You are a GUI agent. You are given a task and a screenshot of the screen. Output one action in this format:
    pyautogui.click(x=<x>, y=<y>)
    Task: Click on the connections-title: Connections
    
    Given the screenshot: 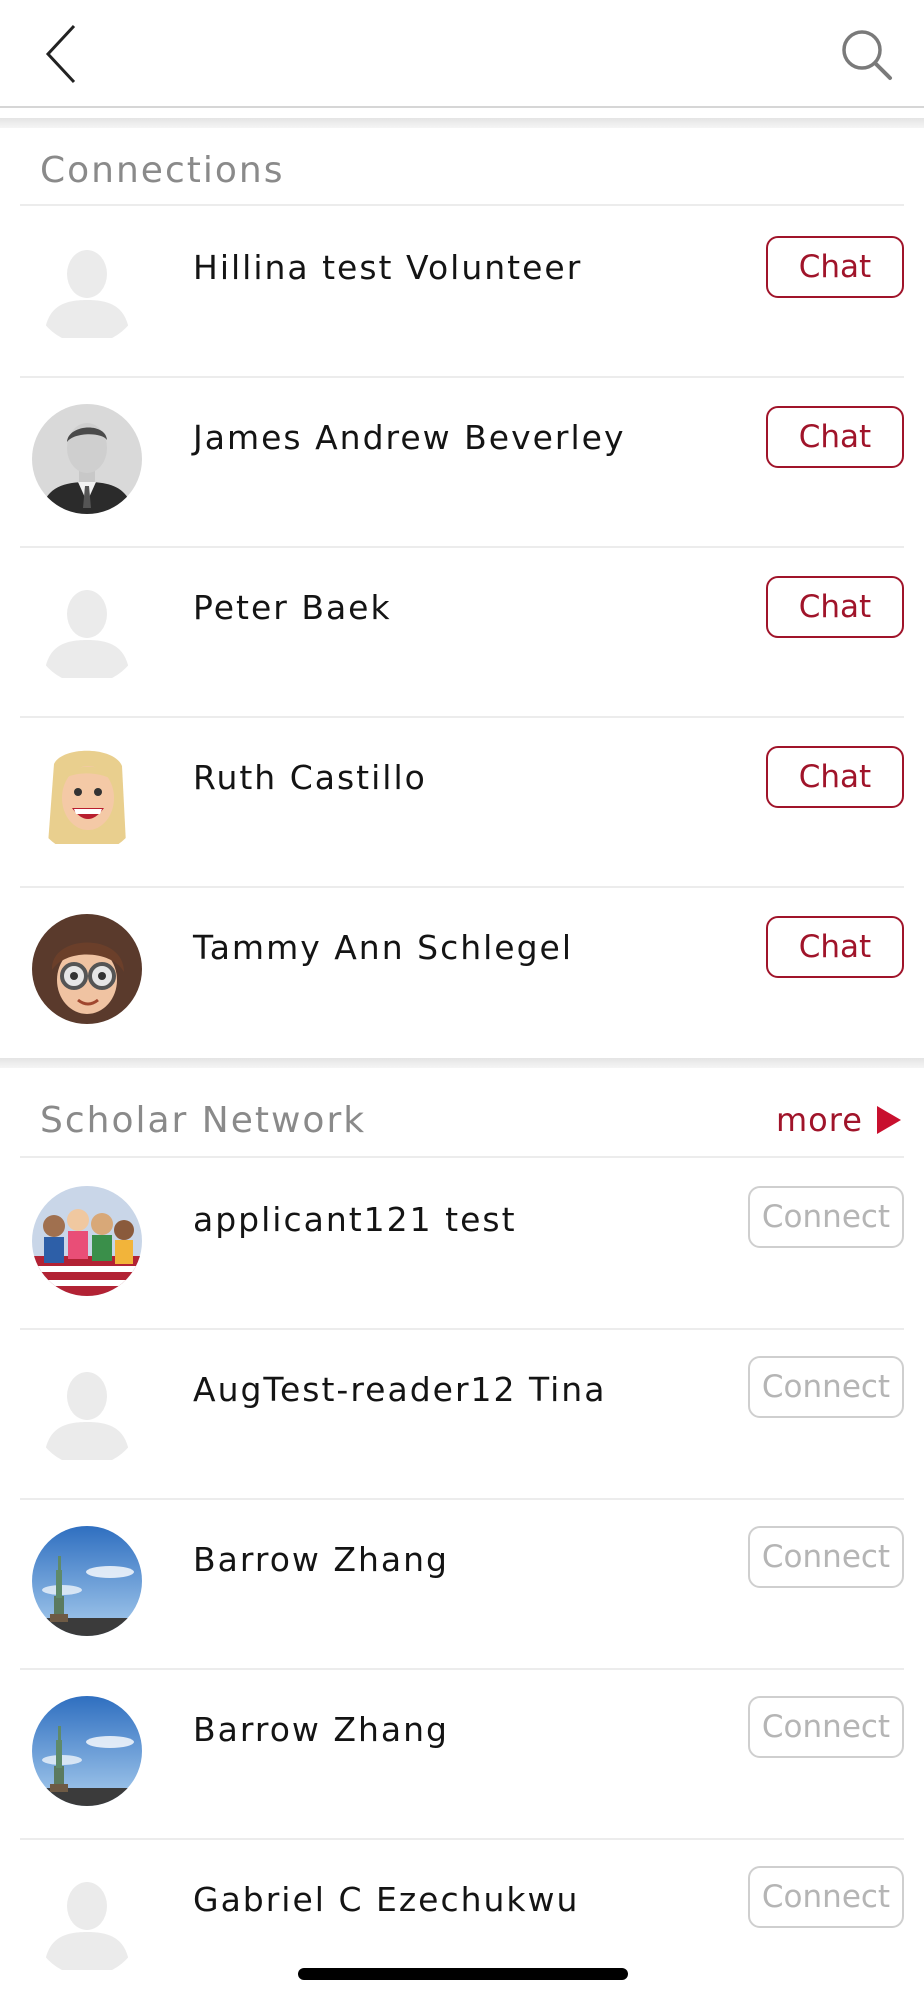 What is the action you would take?
    pyautogui.click(x=162, y=170)
    